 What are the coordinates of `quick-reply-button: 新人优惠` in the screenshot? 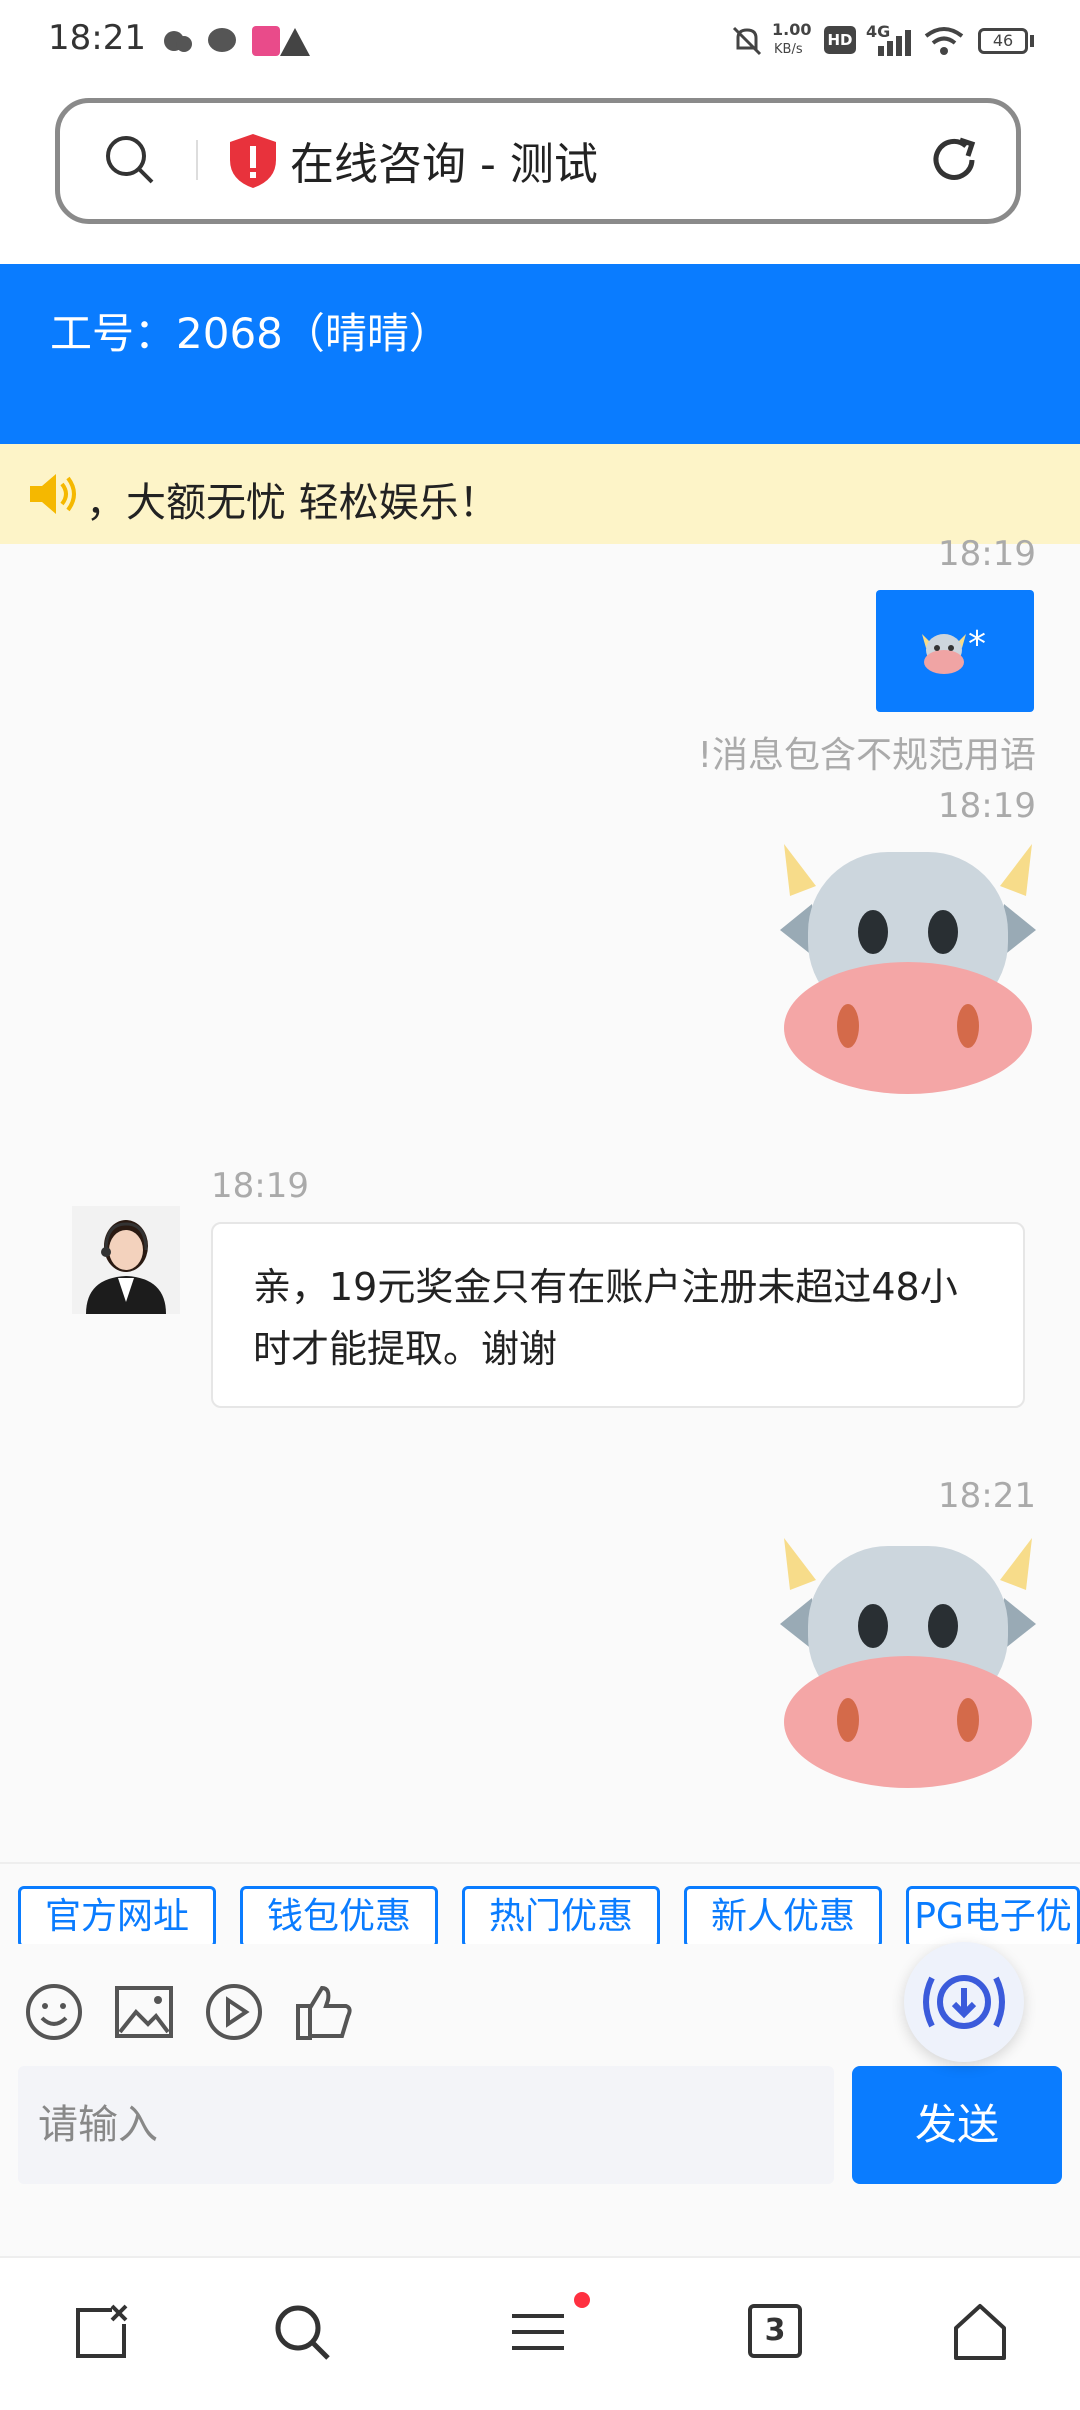 It's located at (783, 1915).